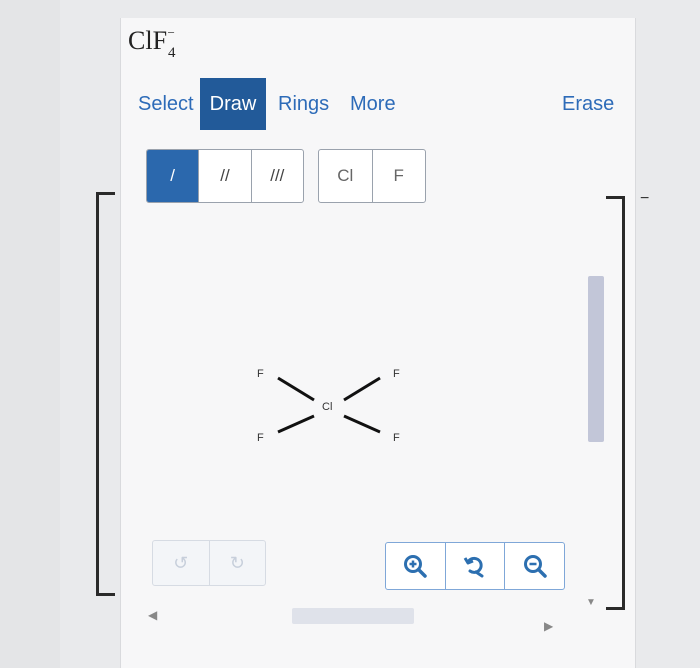 The image size is (700, 668). I want to click on right-bracket, so click(615, 403).